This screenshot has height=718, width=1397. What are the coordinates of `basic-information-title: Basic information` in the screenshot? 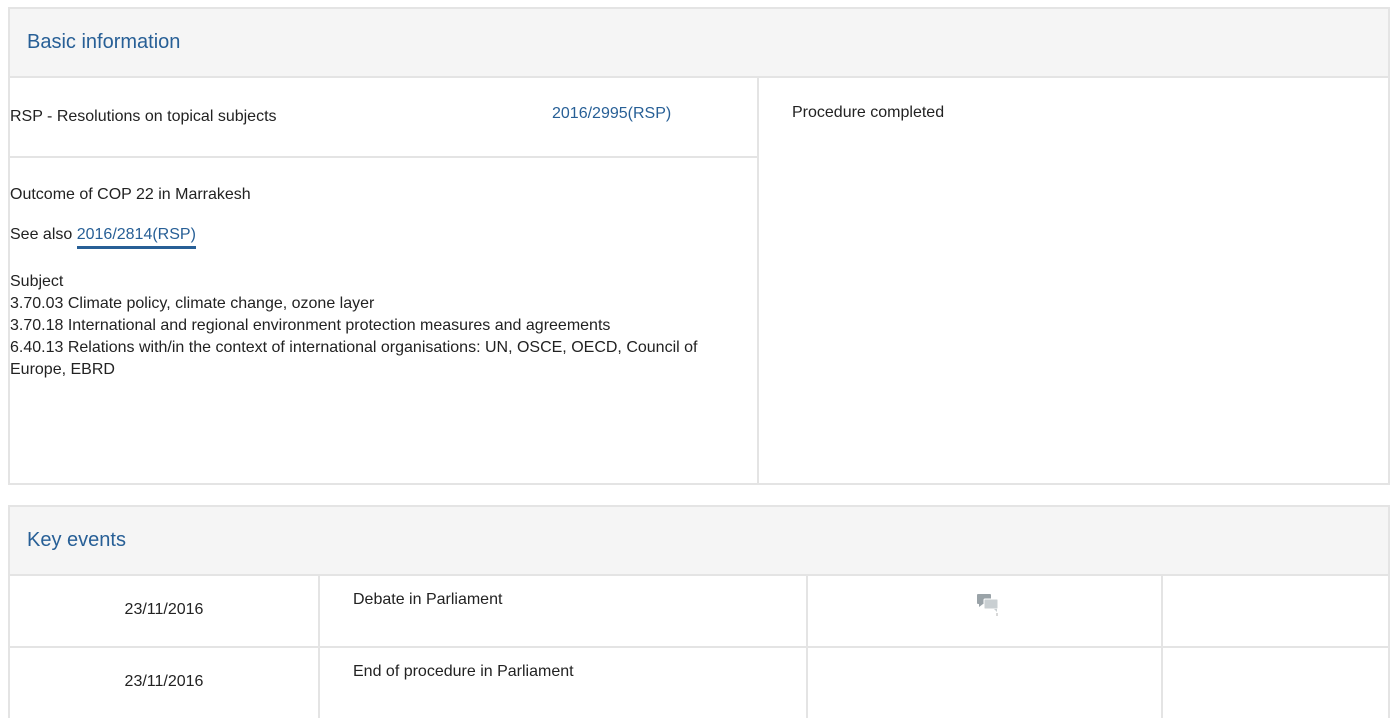 It's located at (104, 42).